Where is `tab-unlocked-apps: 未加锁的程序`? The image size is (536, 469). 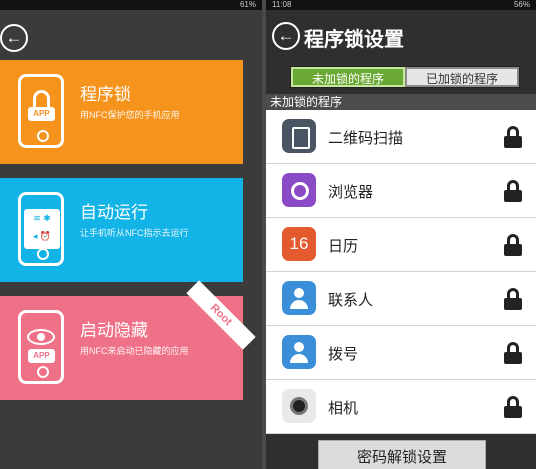
tab-unlocked-apps: 未加锁的程序 is located at coordinates (348, 77).